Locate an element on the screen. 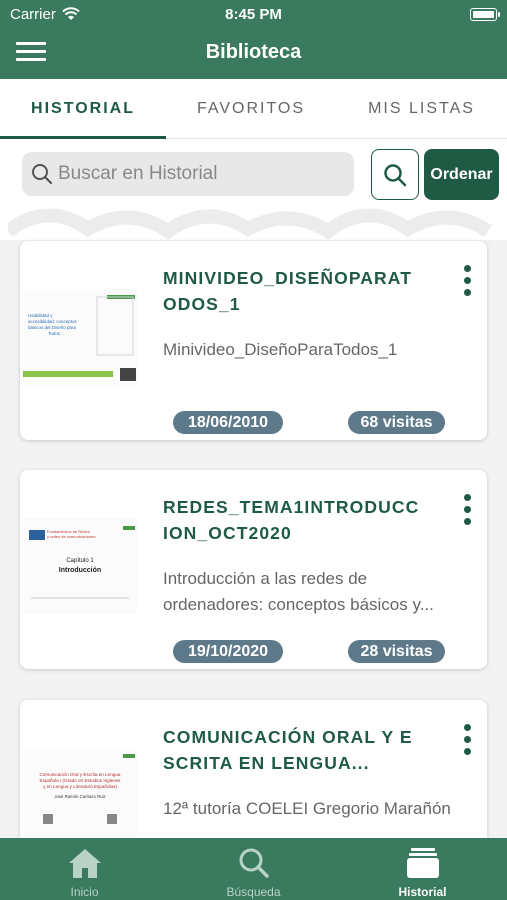 The image size is (507, 900). tab-bar: HISTORIAL FAVORITOS MIS LISTAS is located at coordinates (253, 109).